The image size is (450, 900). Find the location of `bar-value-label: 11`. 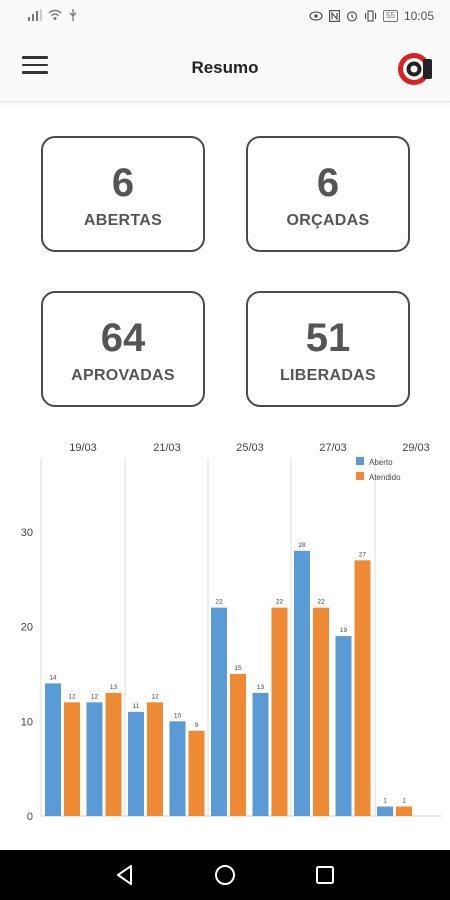

bar-value-label: 11 is located at coordinates (136, 706).